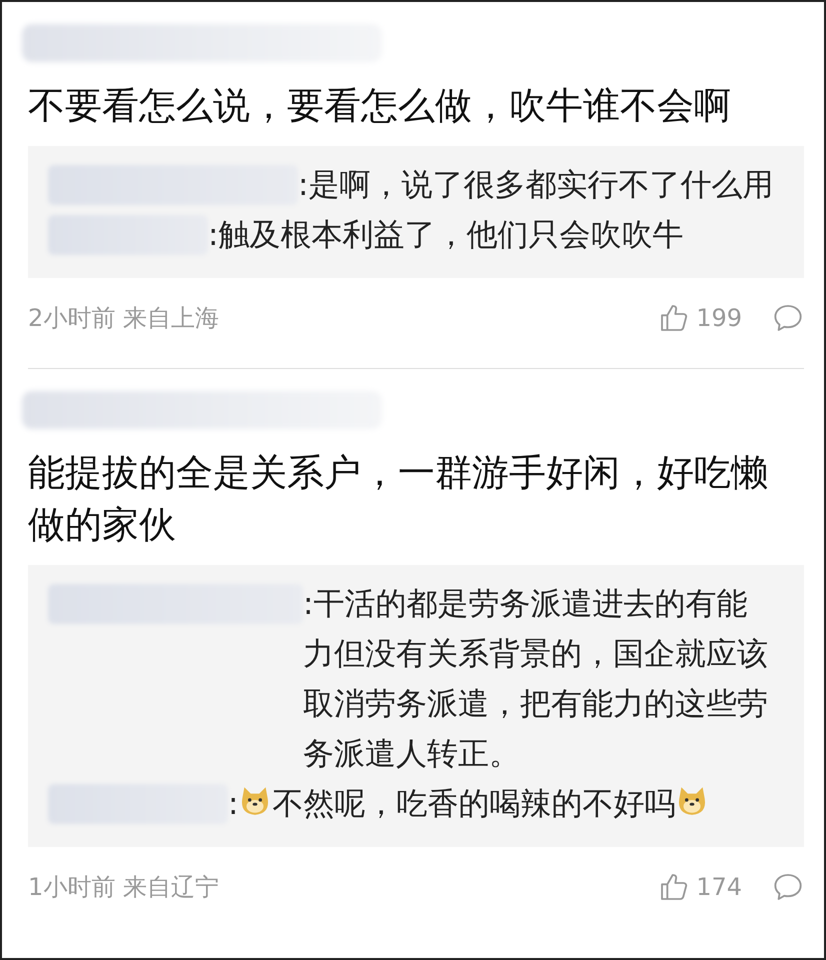  Describe the element at coordinates (700, 887) in the screenshot. I see `like-button: 174` at that location.